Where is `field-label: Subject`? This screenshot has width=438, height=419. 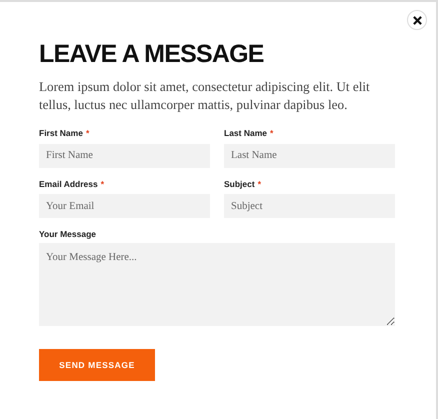 field-label: Subject is located at coordinates (239, 184).